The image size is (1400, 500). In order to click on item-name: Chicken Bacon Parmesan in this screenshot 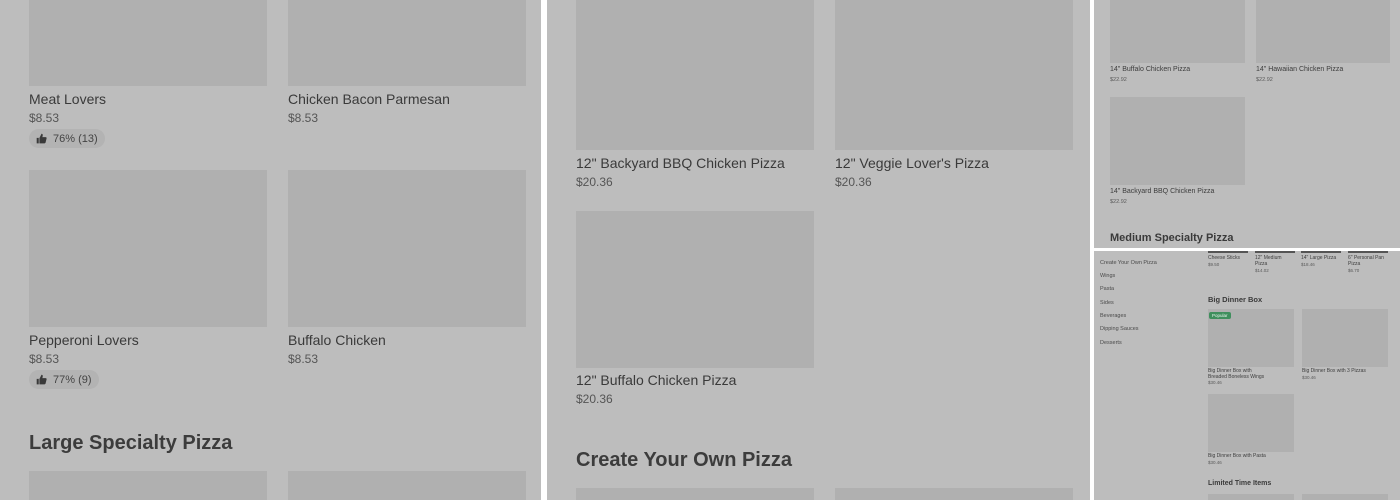, I will do `click(369, 99)`.